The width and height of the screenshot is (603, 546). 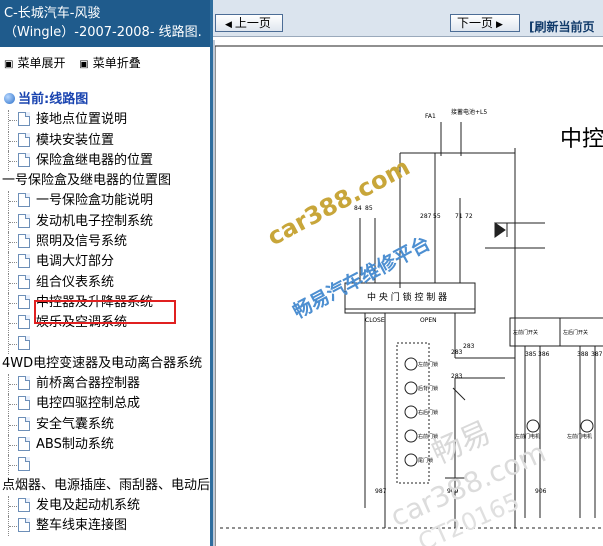 What do you see at coordinates (82, 323) in the screenshot?
I see `tree-item-label: 娱乐及空调系统` at bounding box center [82, 323].